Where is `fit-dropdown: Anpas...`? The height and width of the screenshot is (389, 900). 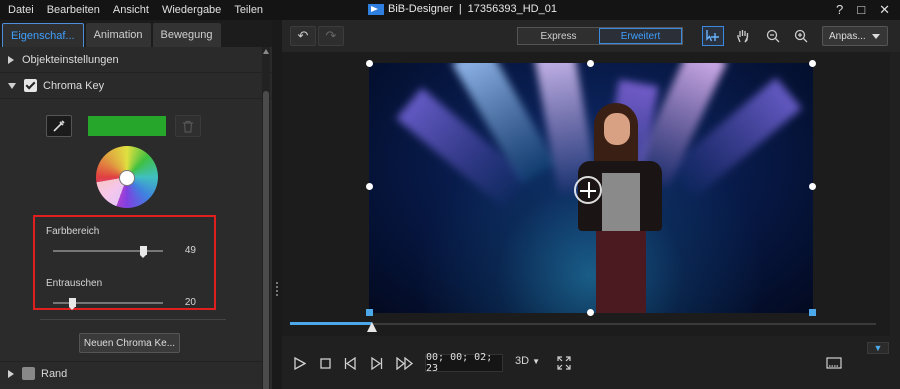 fit-dropdown: Anpas... is located at coordinates (855, 36).